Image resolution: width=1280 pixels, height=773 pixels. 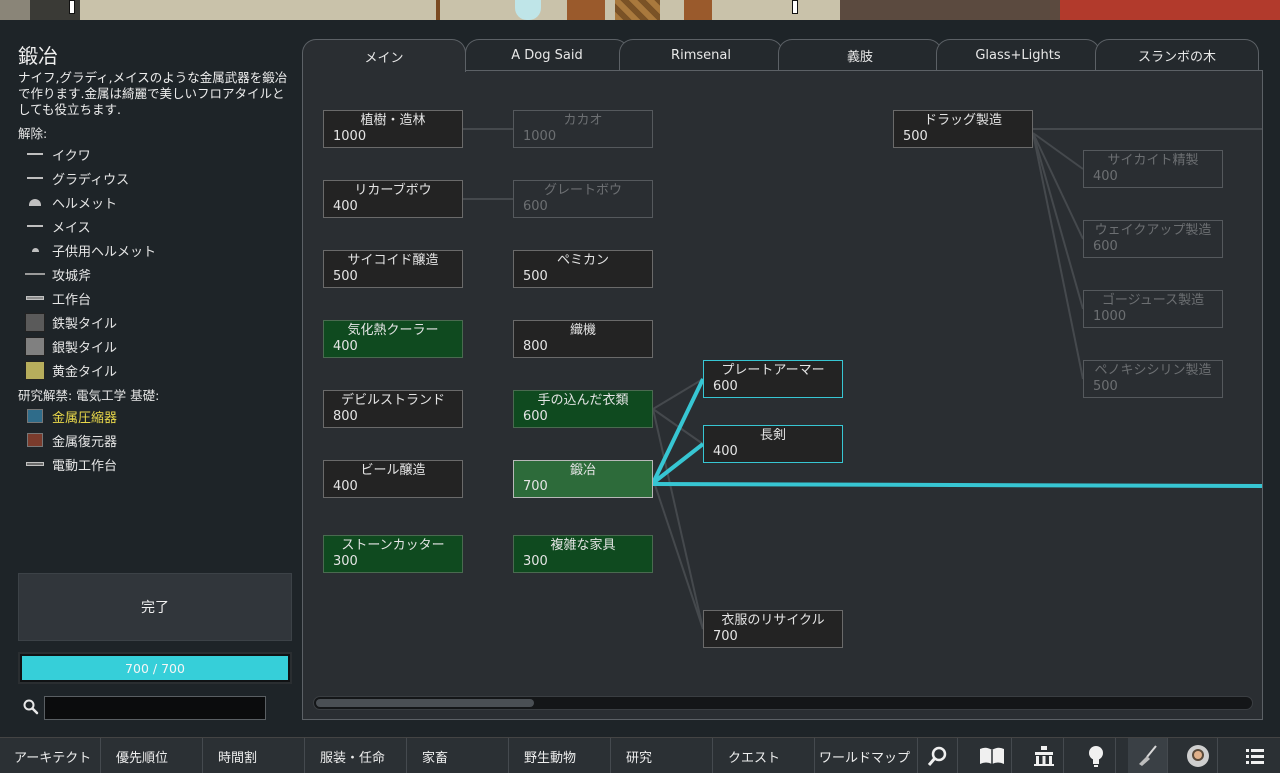 I want to click on research-node-stonecutter: ストーンカッター 300, so click(x=393, y=554).